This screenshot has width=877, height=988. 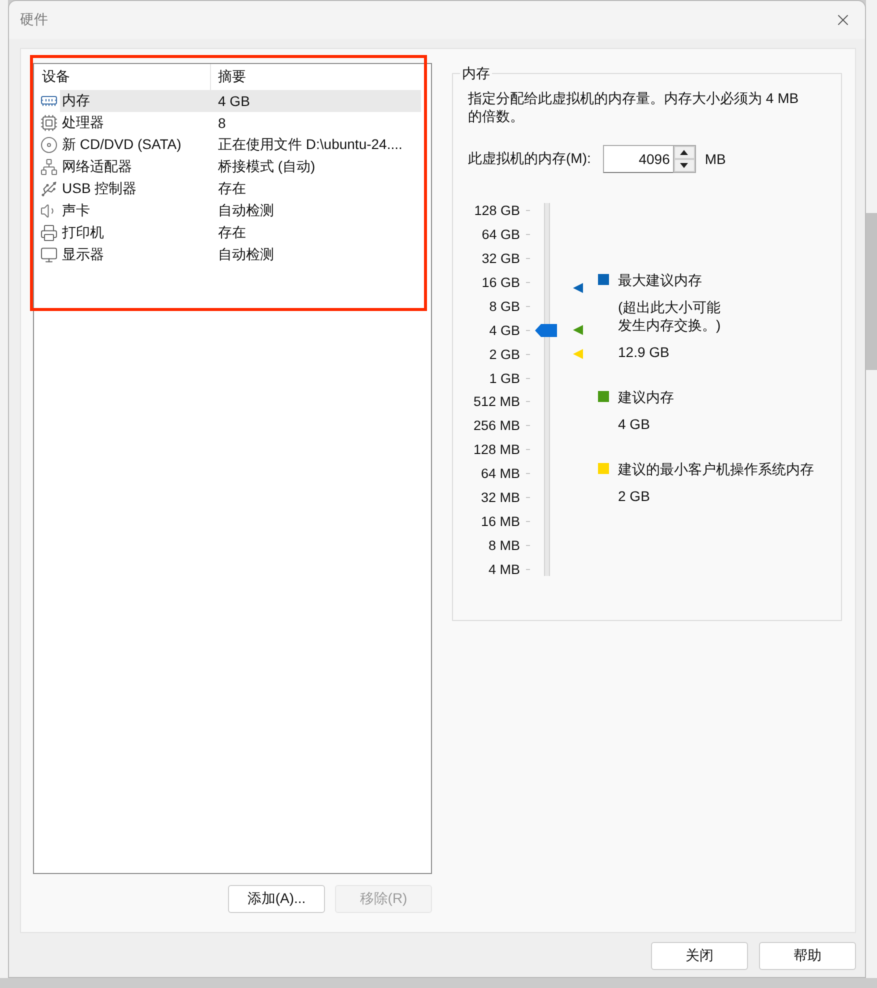 I want to click on device-name: 处理器, so click(x=83, y=123).